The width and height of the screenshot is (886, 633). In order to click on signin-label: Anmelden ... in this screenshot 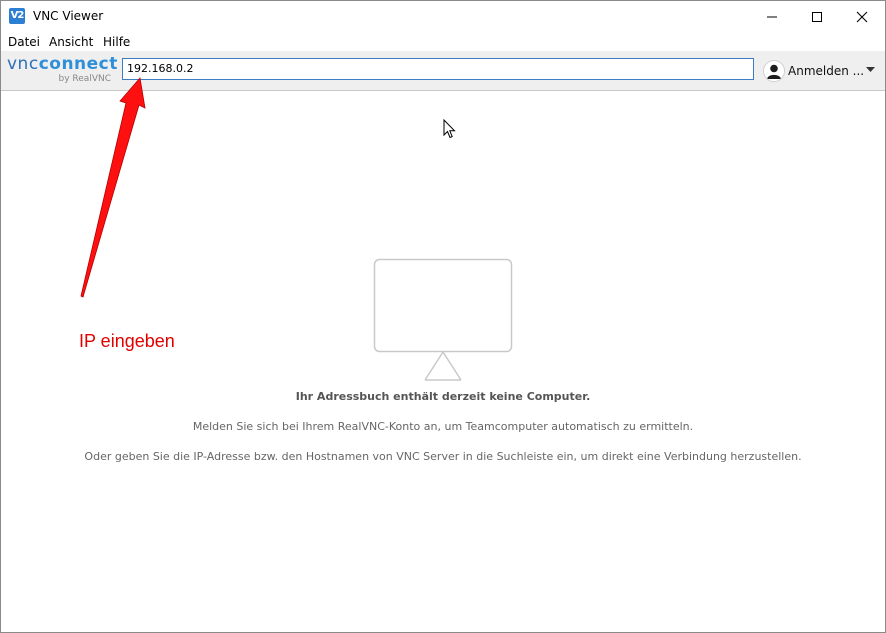, I will do `click(826, 71)`.